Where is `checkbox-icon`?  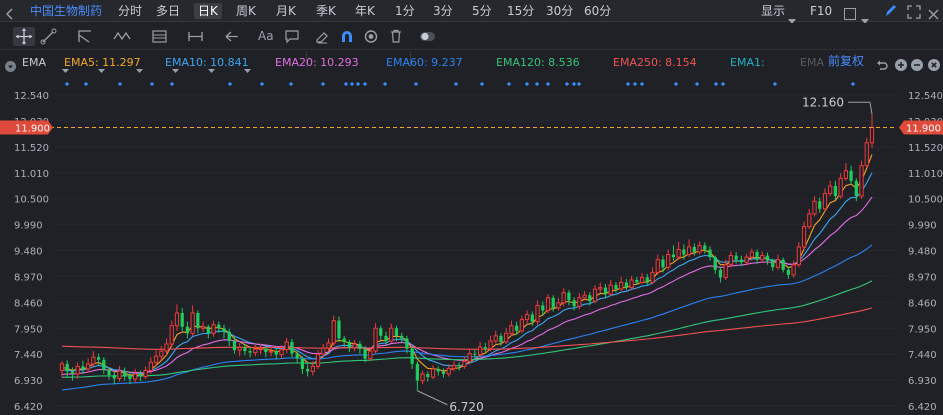
checkbox-icon is located at coordinates (850, 14).